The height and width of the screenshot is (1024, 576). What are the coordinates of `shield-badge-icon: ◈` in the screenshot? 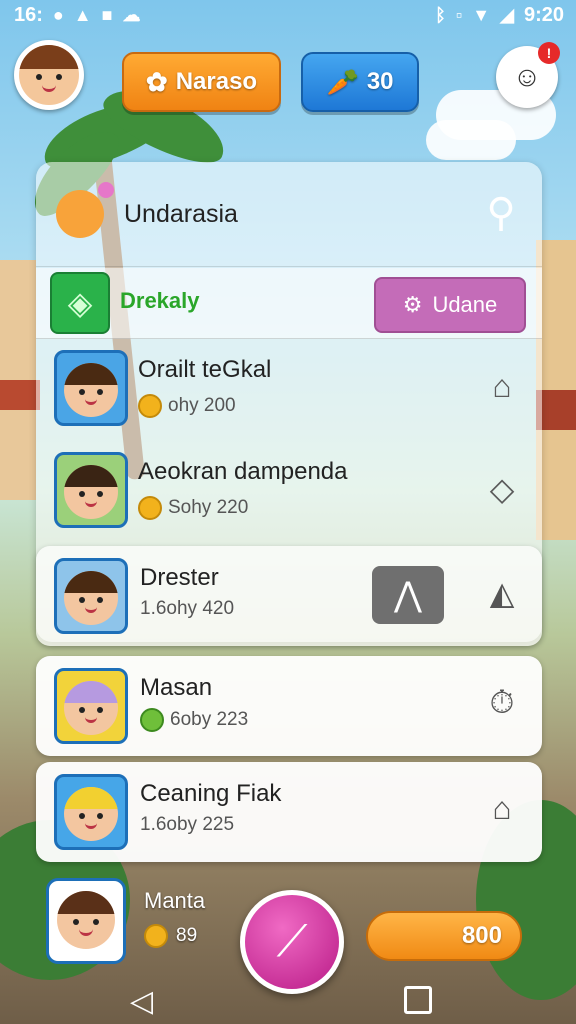 It's located at (80, 303).